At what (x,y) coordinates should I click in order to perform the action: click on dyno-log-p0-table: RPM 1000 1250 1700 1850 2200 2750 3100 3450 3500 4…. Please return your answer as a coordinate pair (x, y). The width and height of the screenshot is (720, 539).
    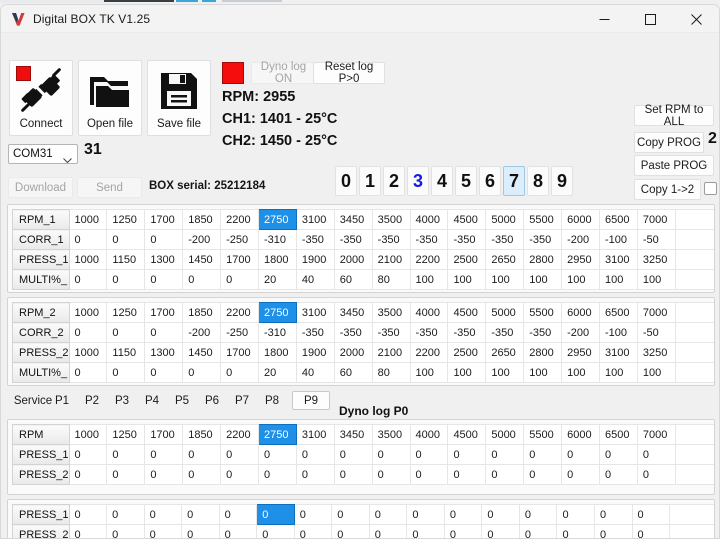
    Looking at the image, I should click on (363, 454).